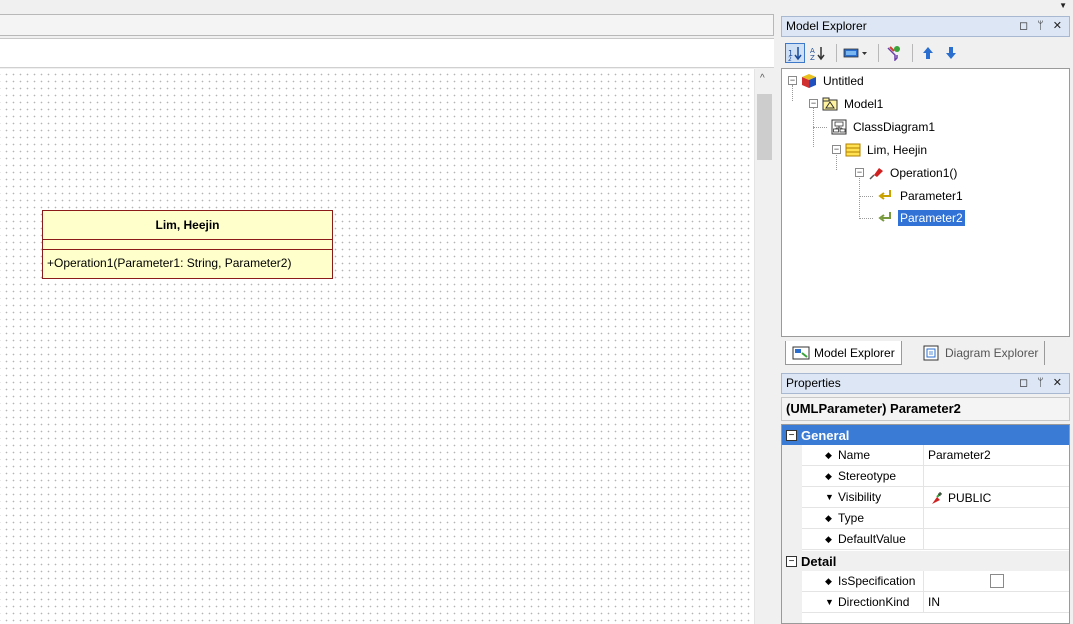  I want to click on properties-element-header: (UMLParameter) Parameter2, so click(925, 409).